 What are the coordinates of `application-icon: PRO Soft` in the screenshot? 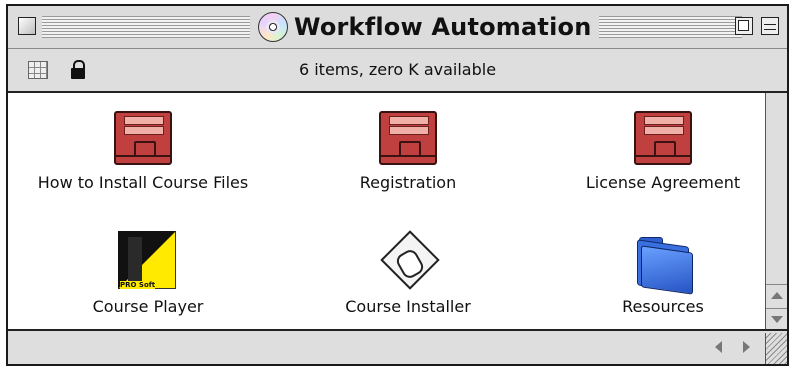 It's located at (148, 261).